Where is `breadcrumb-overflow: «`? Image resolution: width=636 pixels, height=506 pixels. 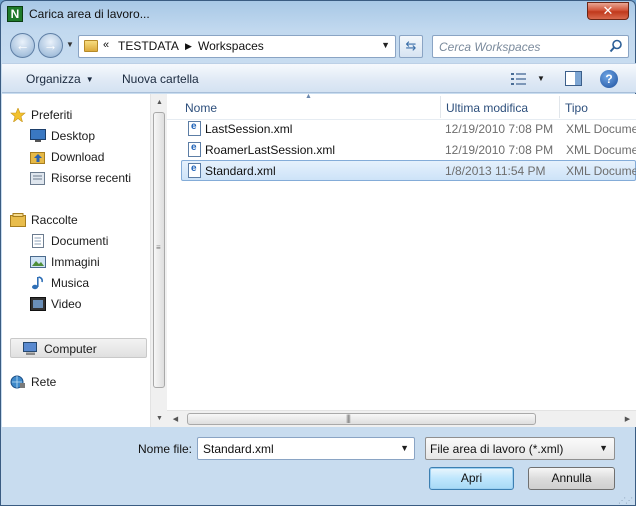
breadcrumb-overflow: « is located at coordinates (106, 45).